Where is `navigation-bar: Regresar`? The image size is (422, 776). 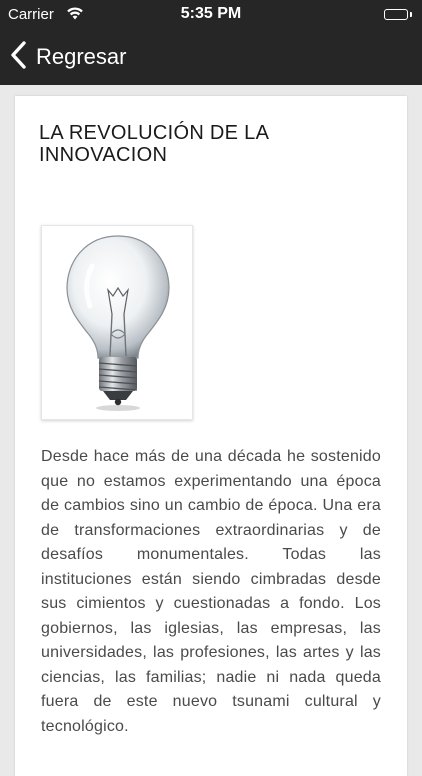 navigation-bar: Regresar is located at coordinates (211, 57).